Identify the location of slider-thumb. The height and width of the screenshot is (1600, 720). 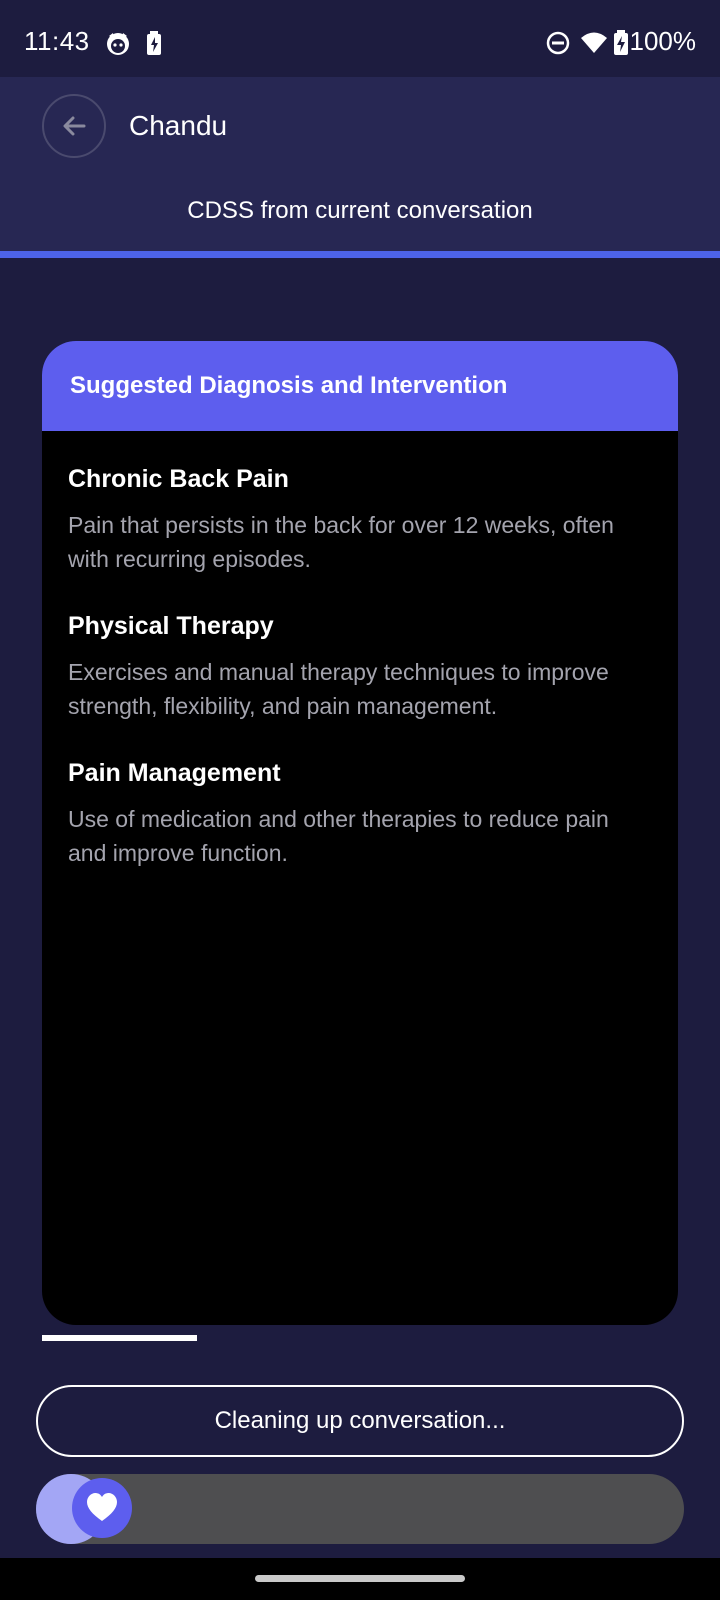
(102, 1508).